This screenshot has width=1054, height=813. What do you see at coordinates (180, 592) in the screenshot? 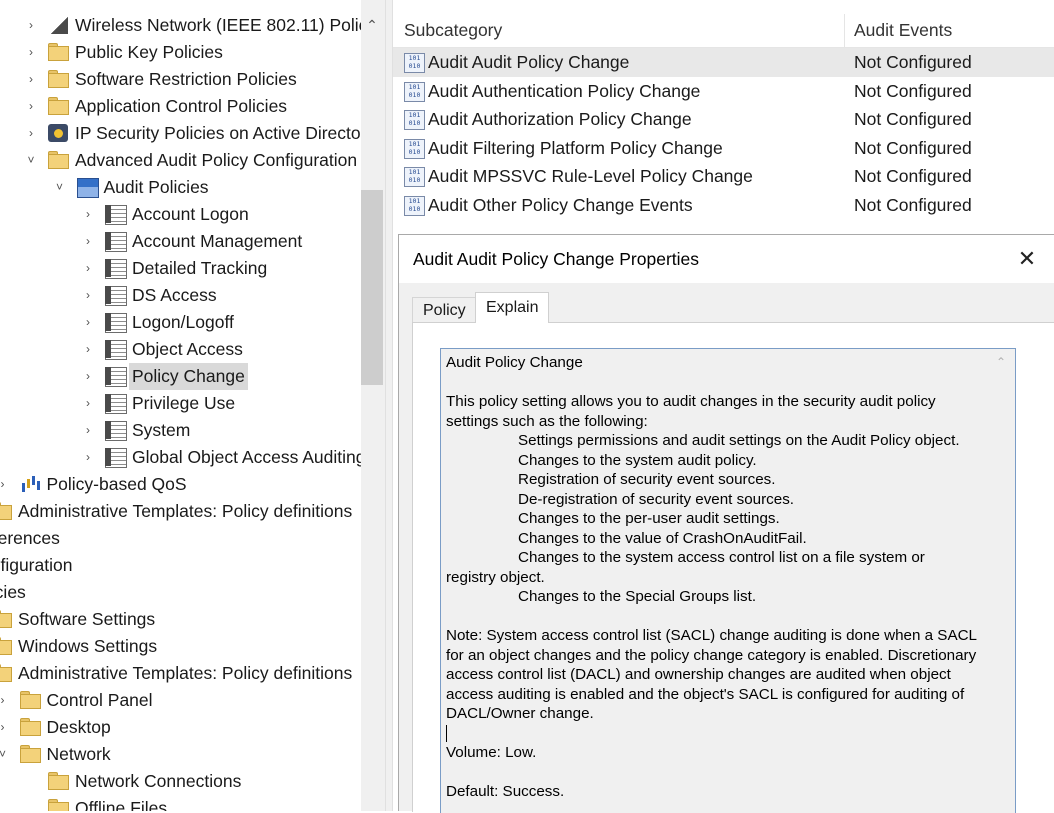
I see `tree-item: Policies` at bounding box center [180, 592].